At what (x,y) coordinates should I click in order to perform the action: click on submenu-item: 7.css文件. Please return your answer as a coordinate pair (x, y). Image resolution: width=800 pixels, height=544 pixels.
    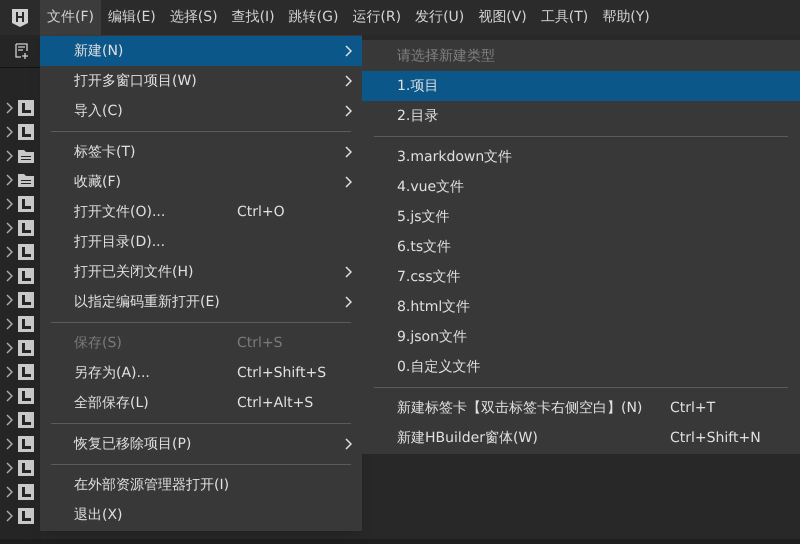
    Looking at the image, I should click on (581, 277).